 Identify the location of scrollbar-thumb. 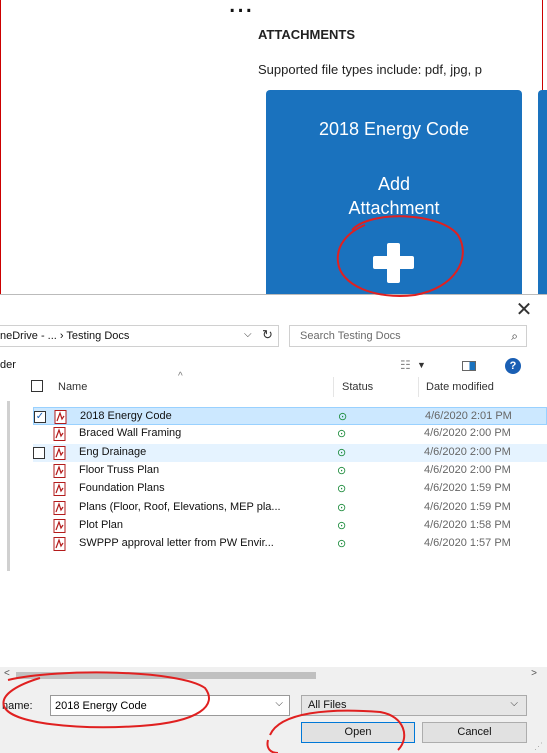
(166, 675).